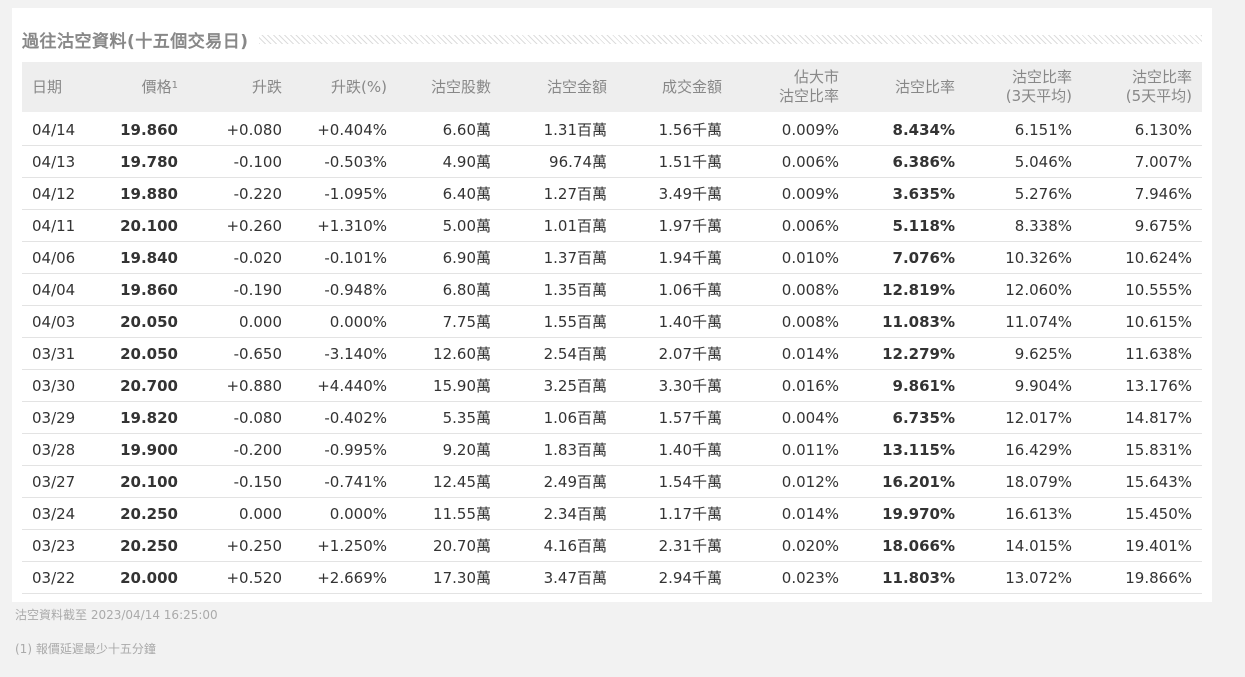 This screenshot has width=1245, height=677. What do you see at coordinates (146, 193) in the screenshot?
I see `cell-price: 19.880` at bounding box center [146, 193].